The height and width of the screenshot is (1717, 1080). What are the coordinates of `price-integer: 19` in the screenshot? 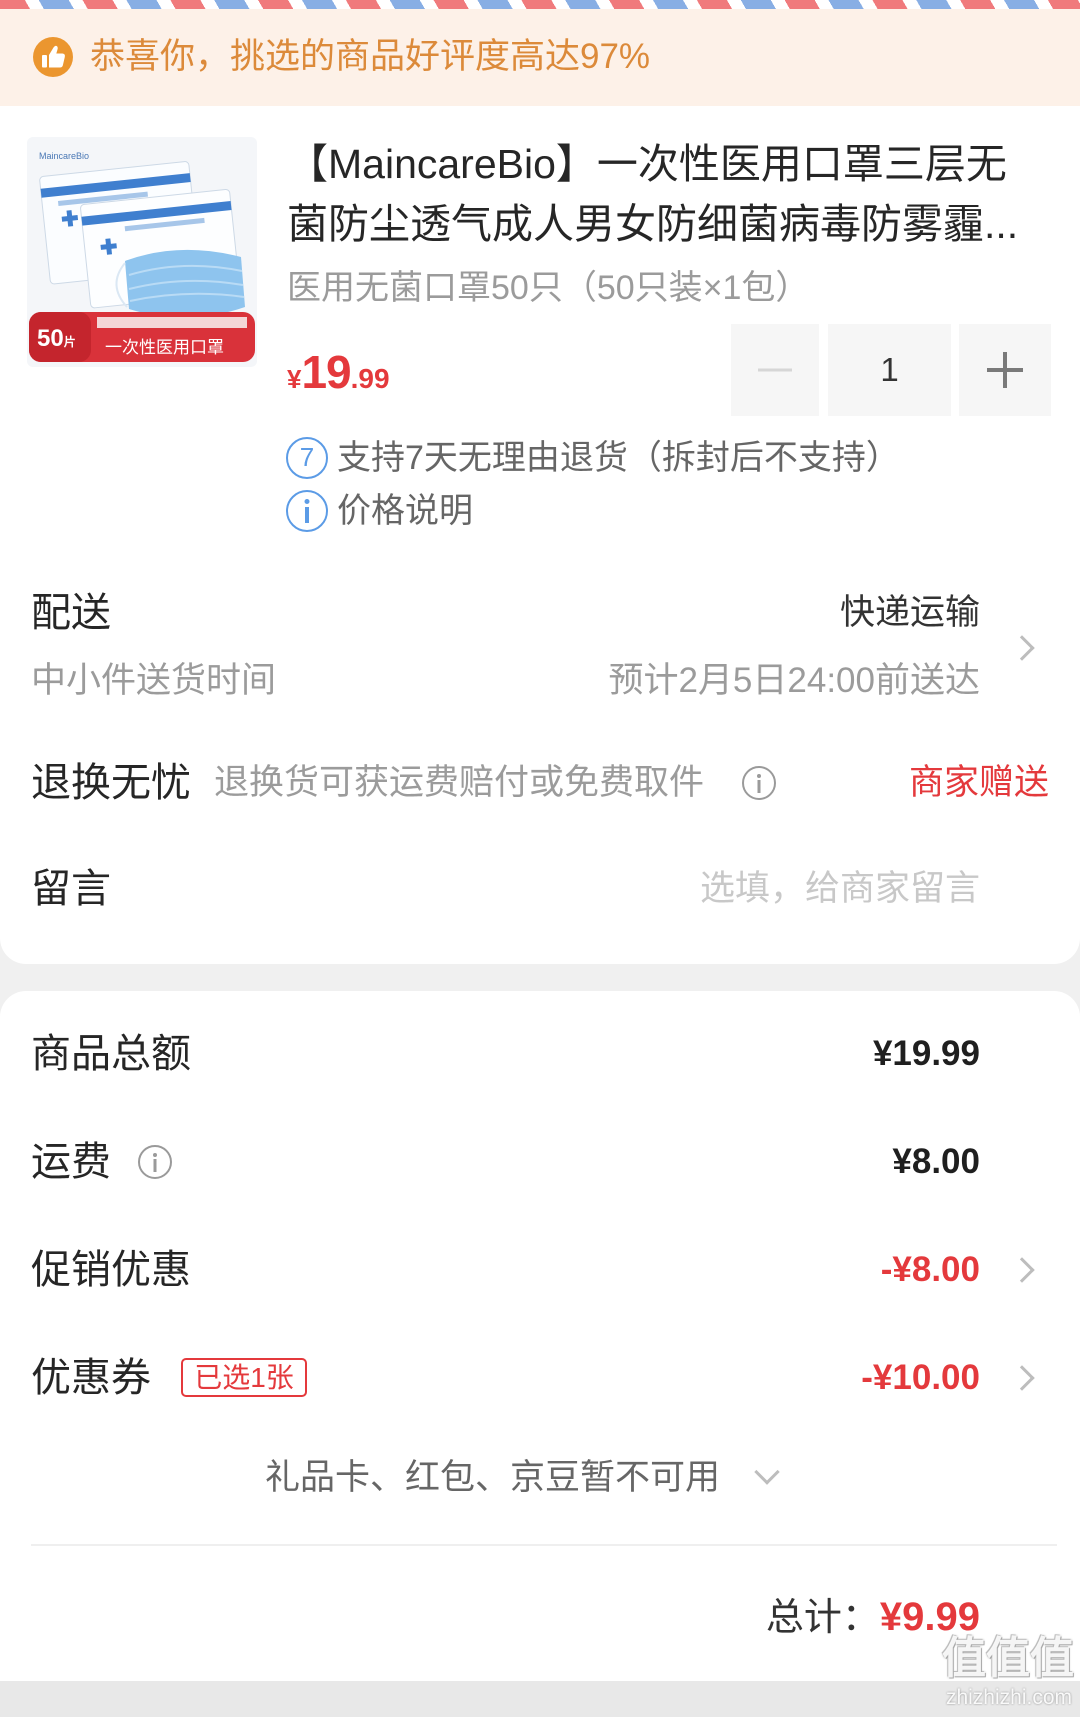 It's located at (326, 372).